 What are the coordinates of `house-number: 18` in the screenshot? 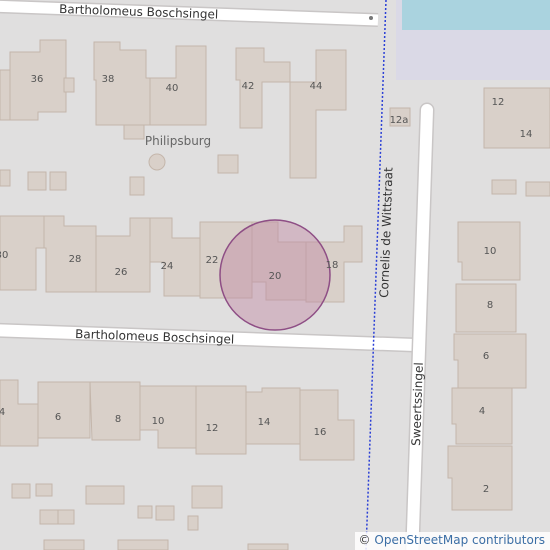 It's located at (332, 265).